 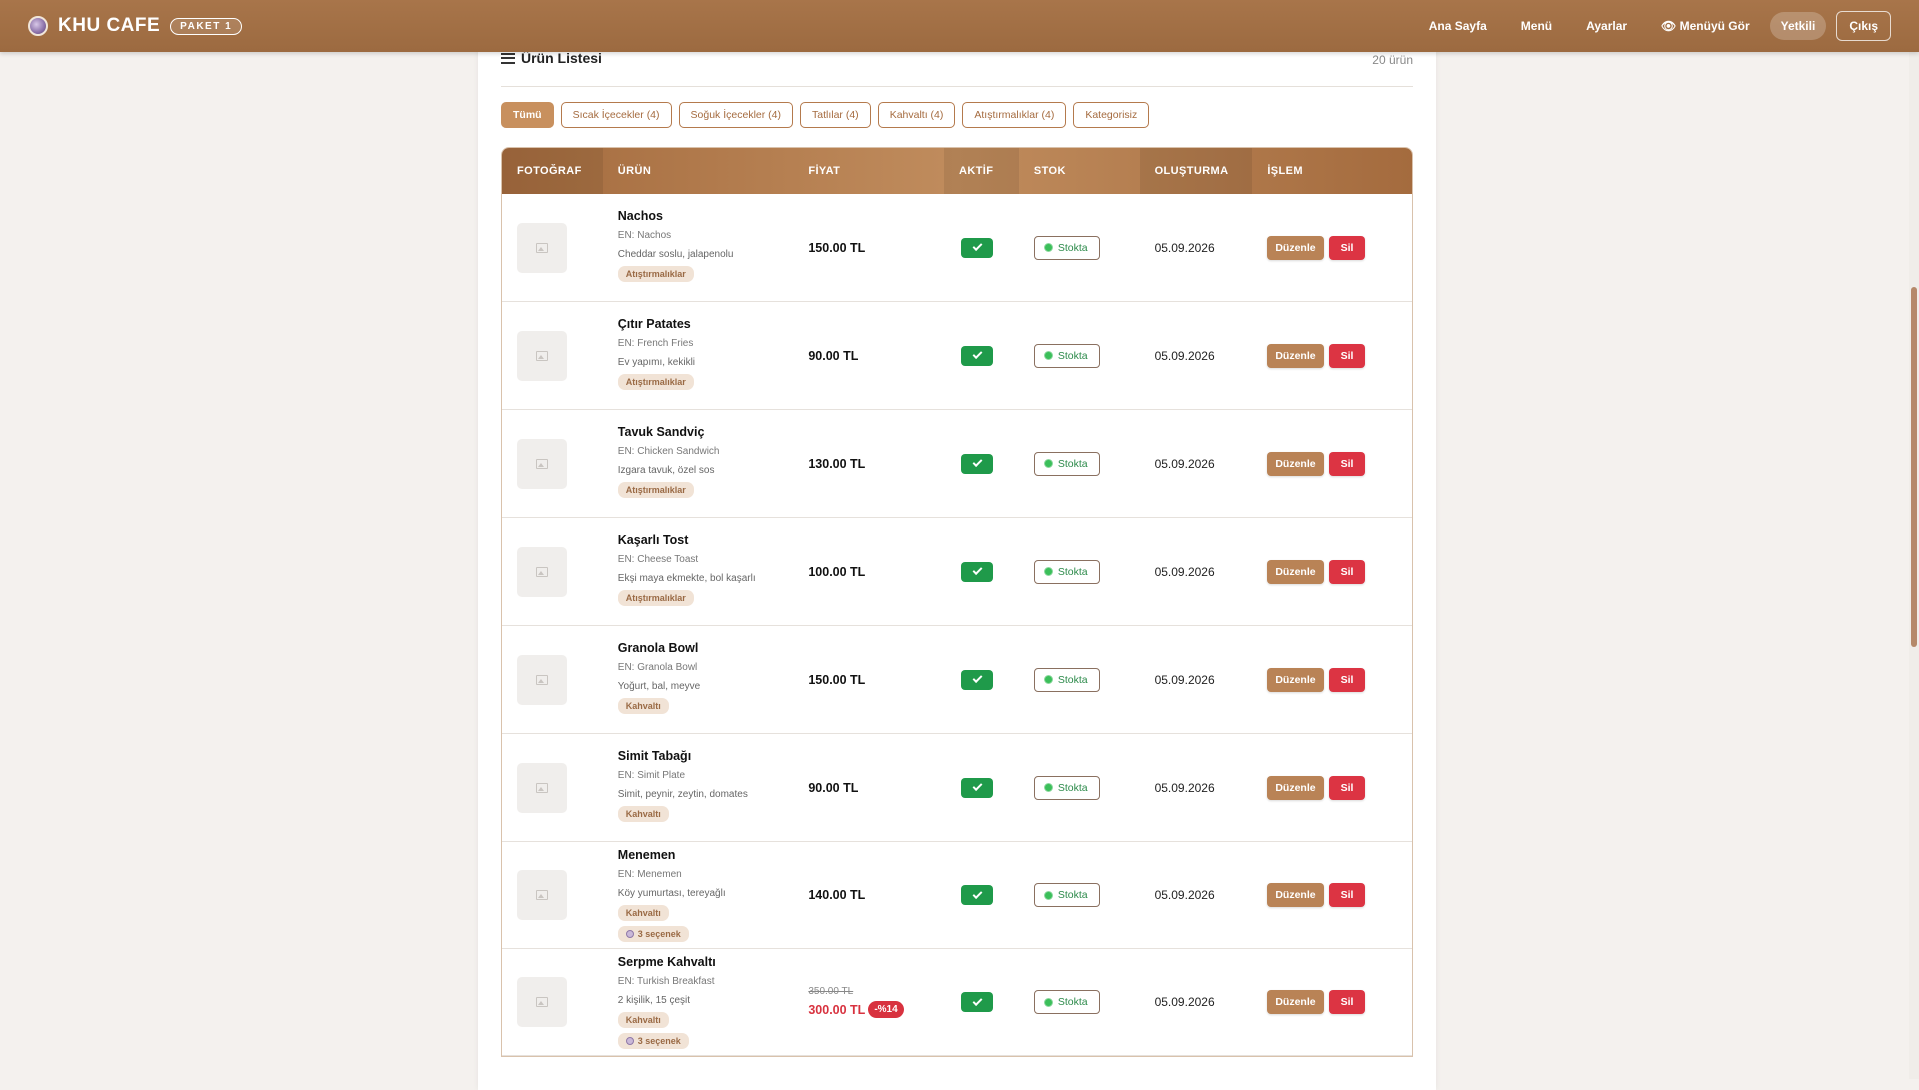 I want to click on product-name: Serpme Kahvaltı, so click(x=666, y=962).